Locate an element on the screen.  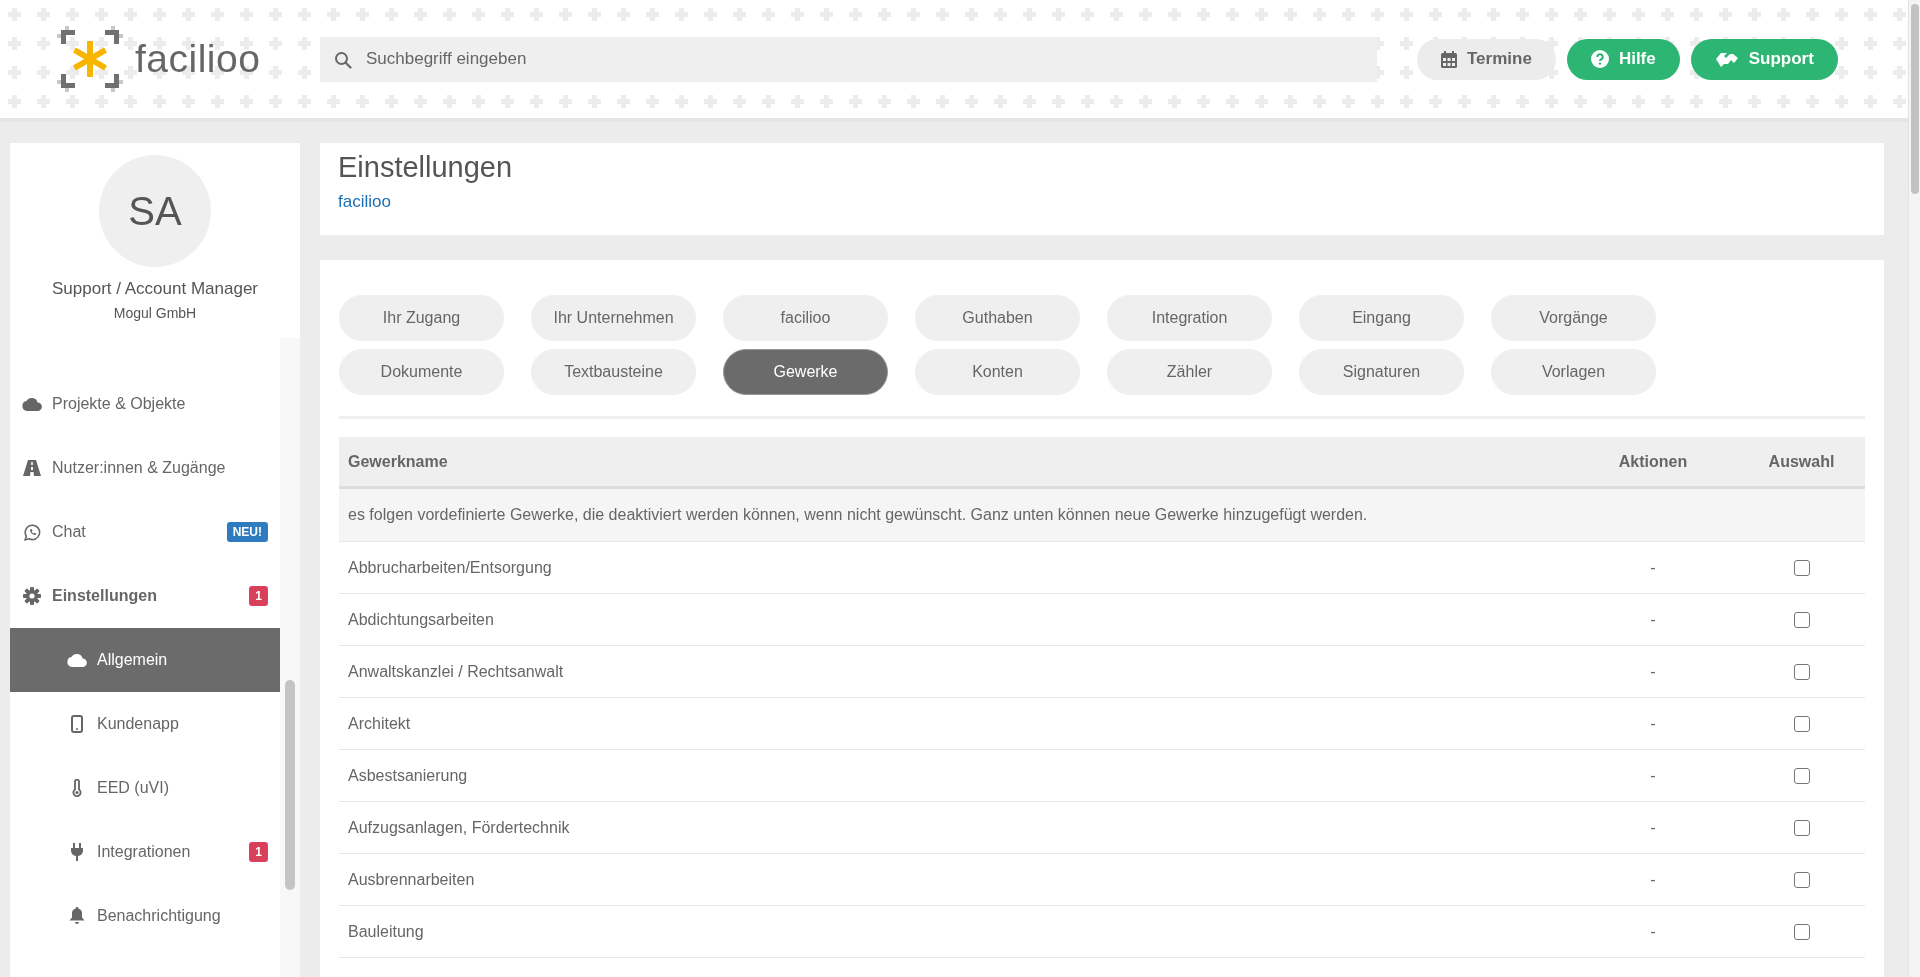
table-cell-text: Abbrucharbeiten/Entsorgung is located at coordinates (450, 567).